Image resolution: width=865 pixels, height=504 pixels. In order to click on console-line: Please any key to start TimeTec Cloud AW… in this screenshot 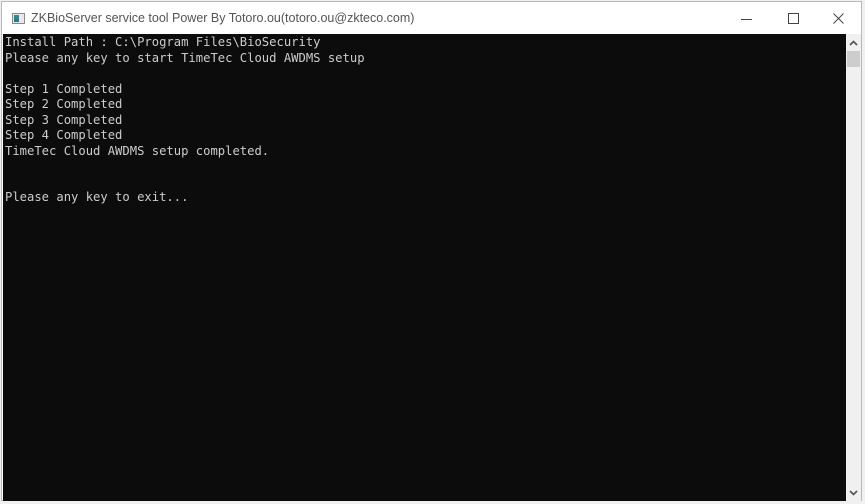, I will do `click(185, 57)`.